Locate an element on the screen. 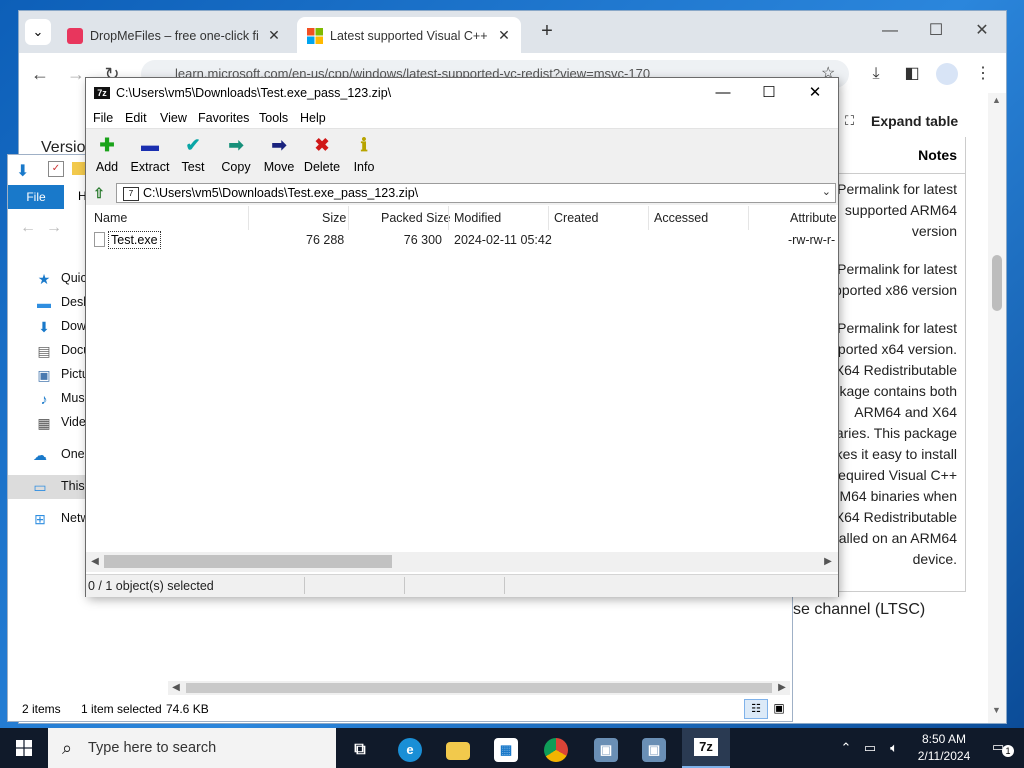 The width and height of the screenshot is (1024, 768). explorer-scroll-thumb is located at coordinates (479, 688).